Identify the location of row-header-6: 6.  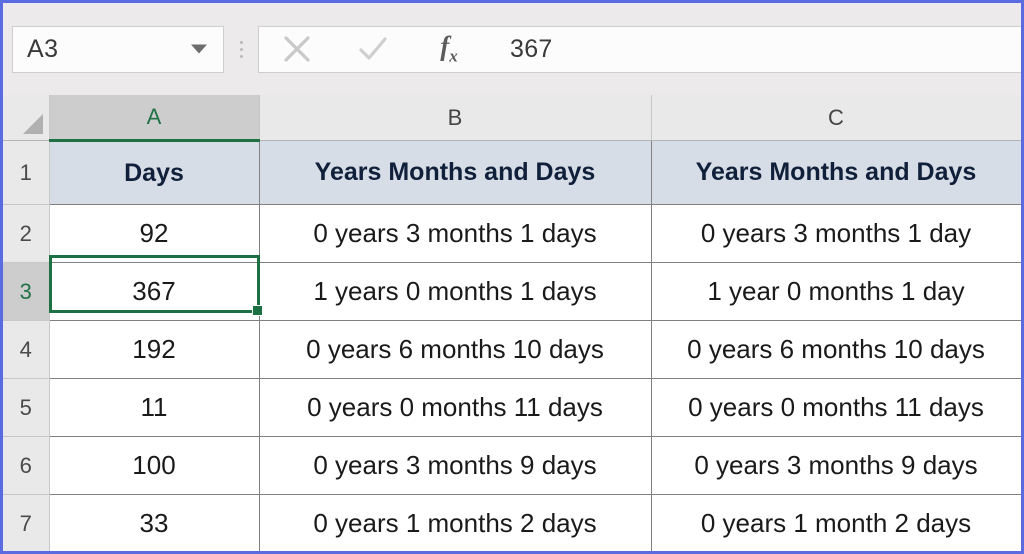
(26, 465).